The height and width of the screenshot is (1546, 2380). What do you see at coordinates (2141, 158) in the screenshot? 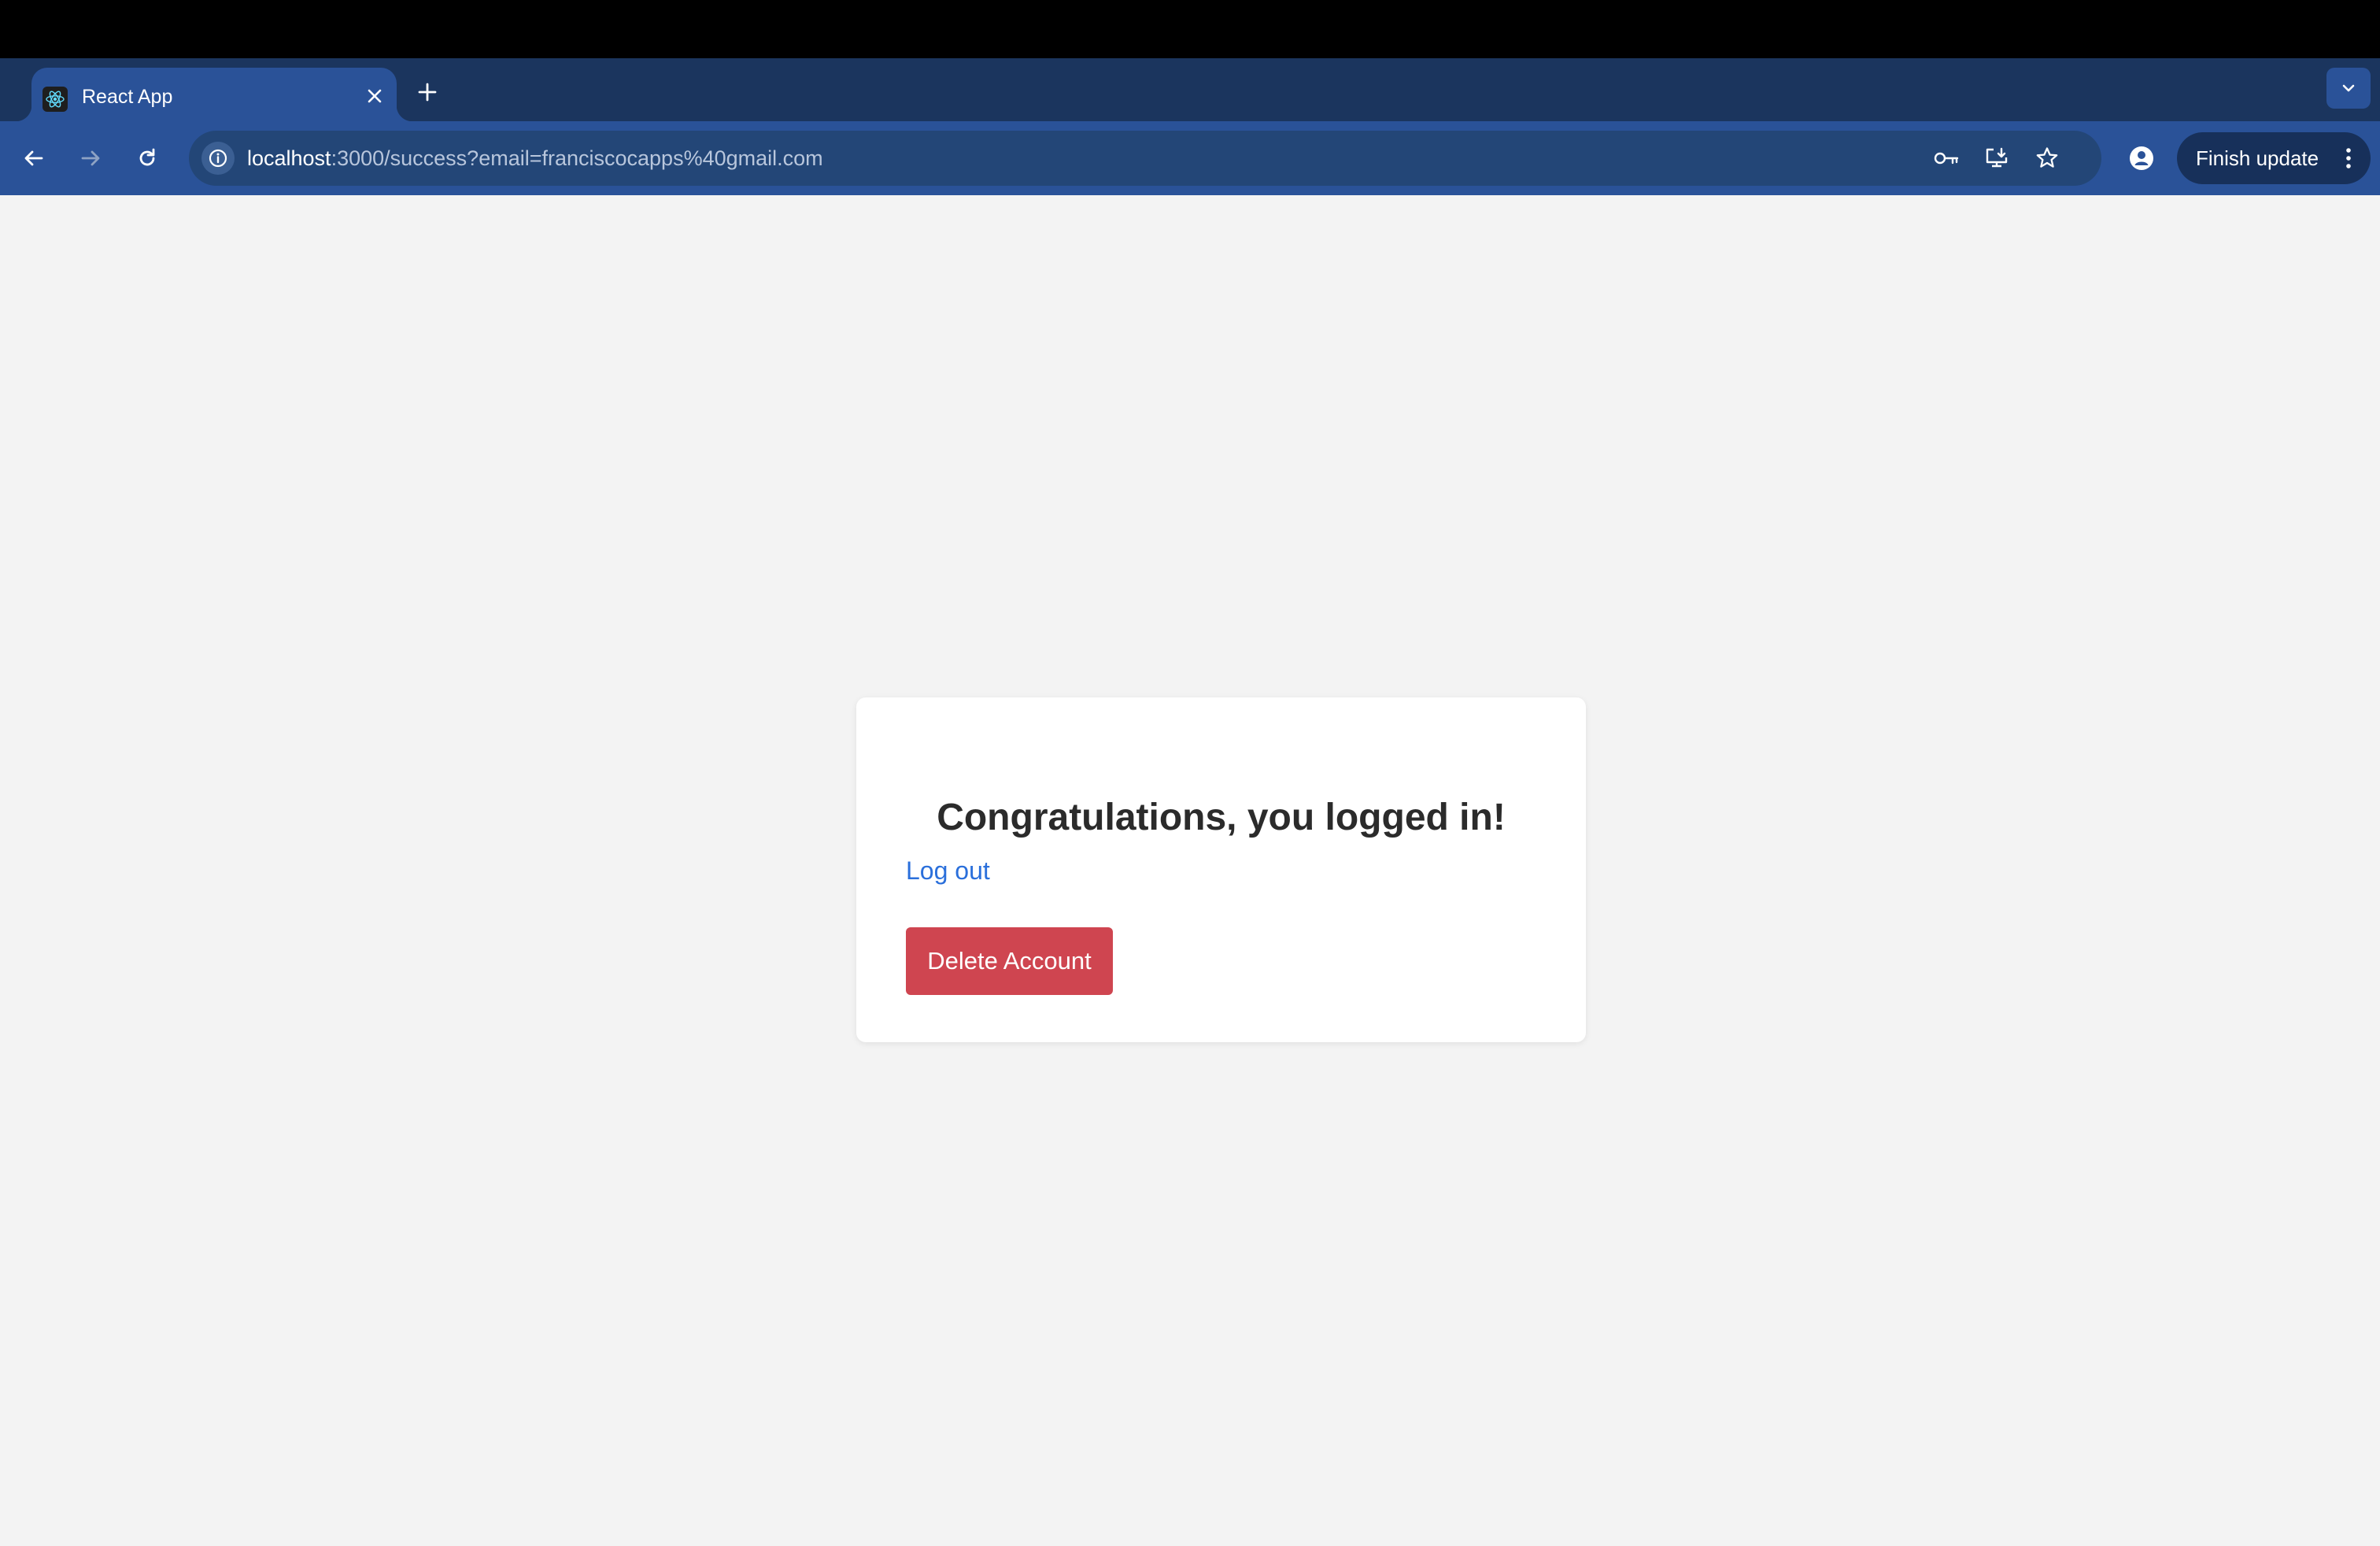
I see `profile-avatar-icon` at bounding box center [2141, 158].